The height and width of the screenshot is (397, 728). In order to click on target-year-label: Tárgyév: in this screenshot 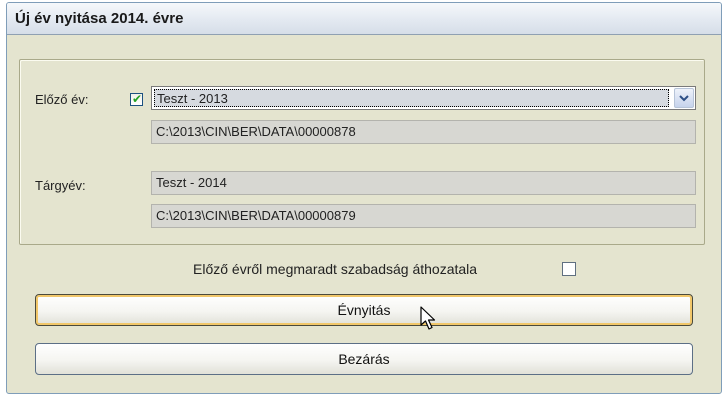, I will do `click(60, 185)`.